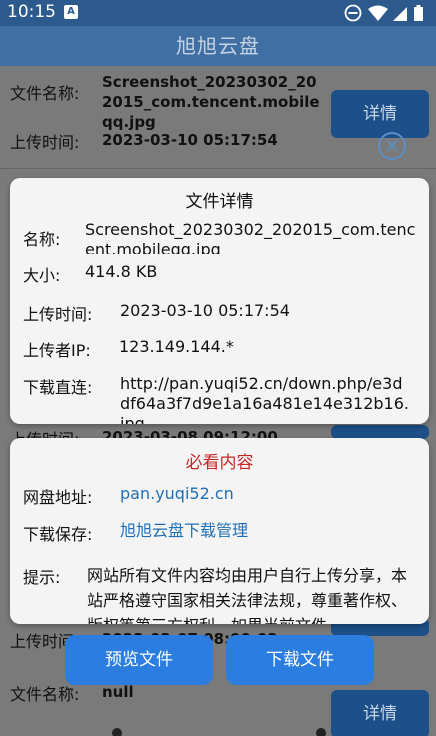  Describe the element at coordinates (418, 13) in the screenshot. I see `battery-icon` at that location.